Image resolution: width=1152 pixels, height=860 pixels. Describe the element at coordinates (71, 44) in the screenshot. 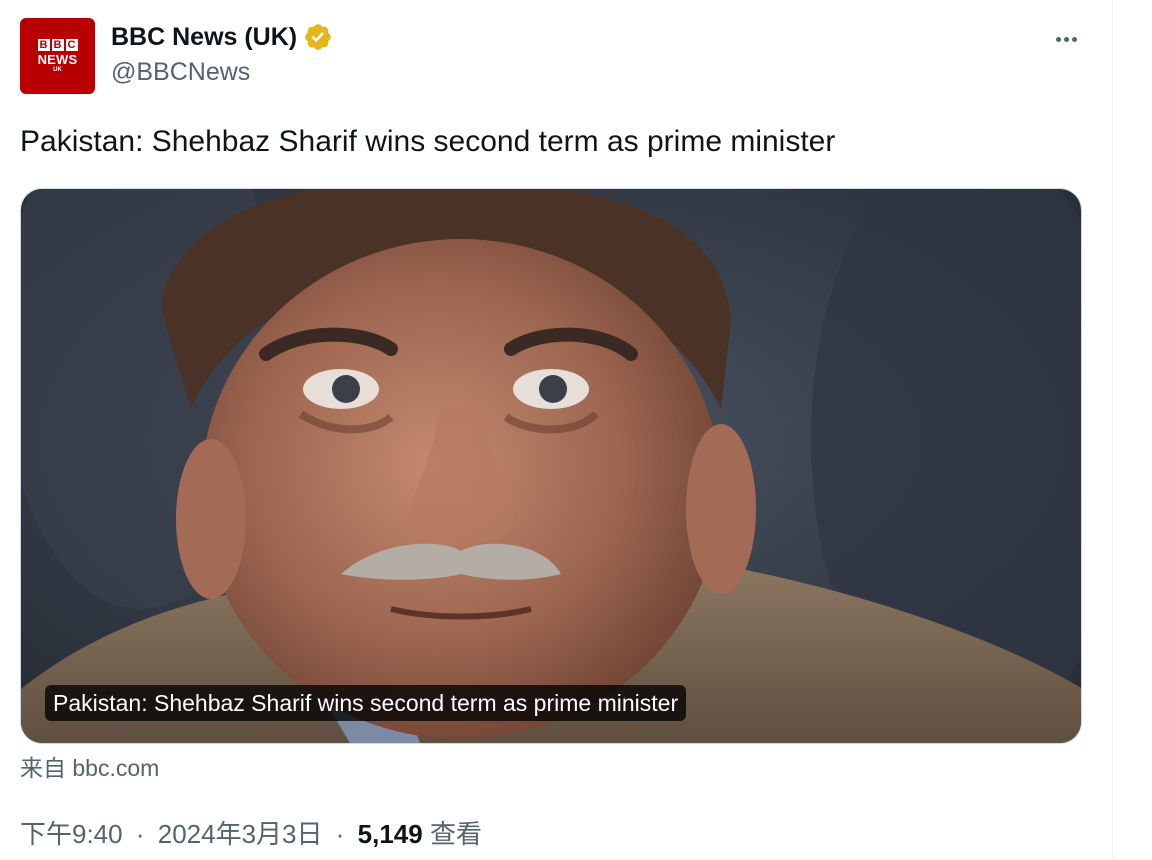

I see `bbc-logo-block: C` at that location.